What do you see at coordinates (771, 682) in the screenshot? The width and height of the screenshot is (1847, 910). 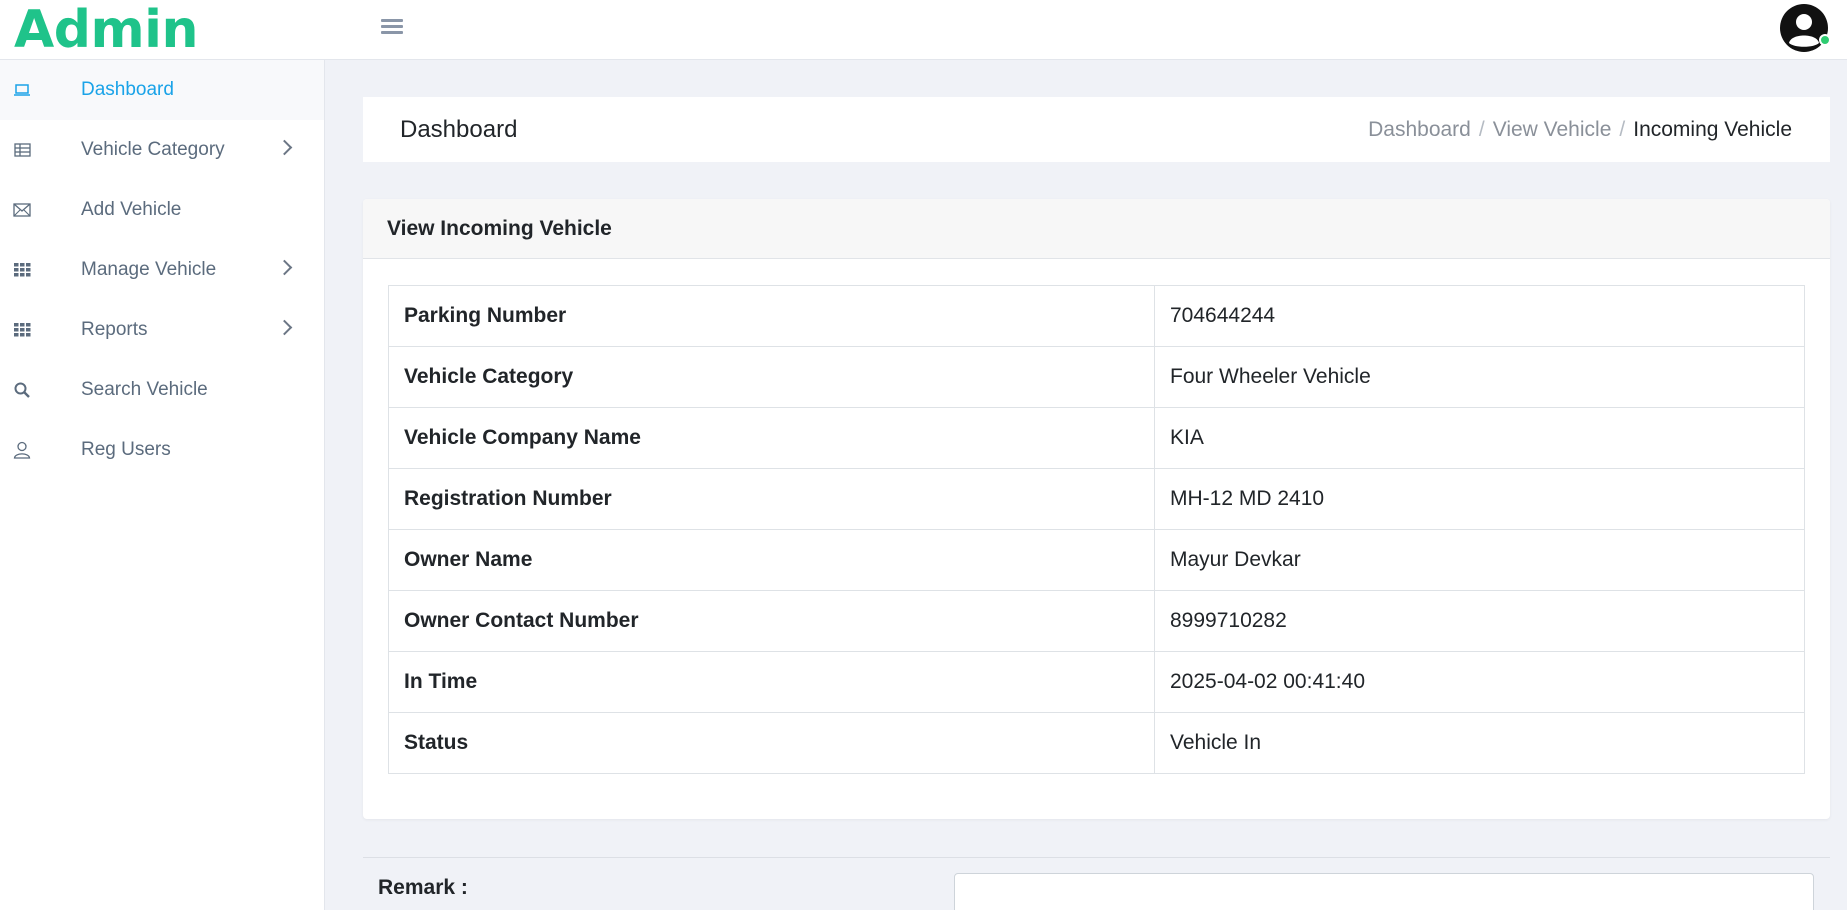 I see `row-label: In Time` at bounding box center [771, 682].